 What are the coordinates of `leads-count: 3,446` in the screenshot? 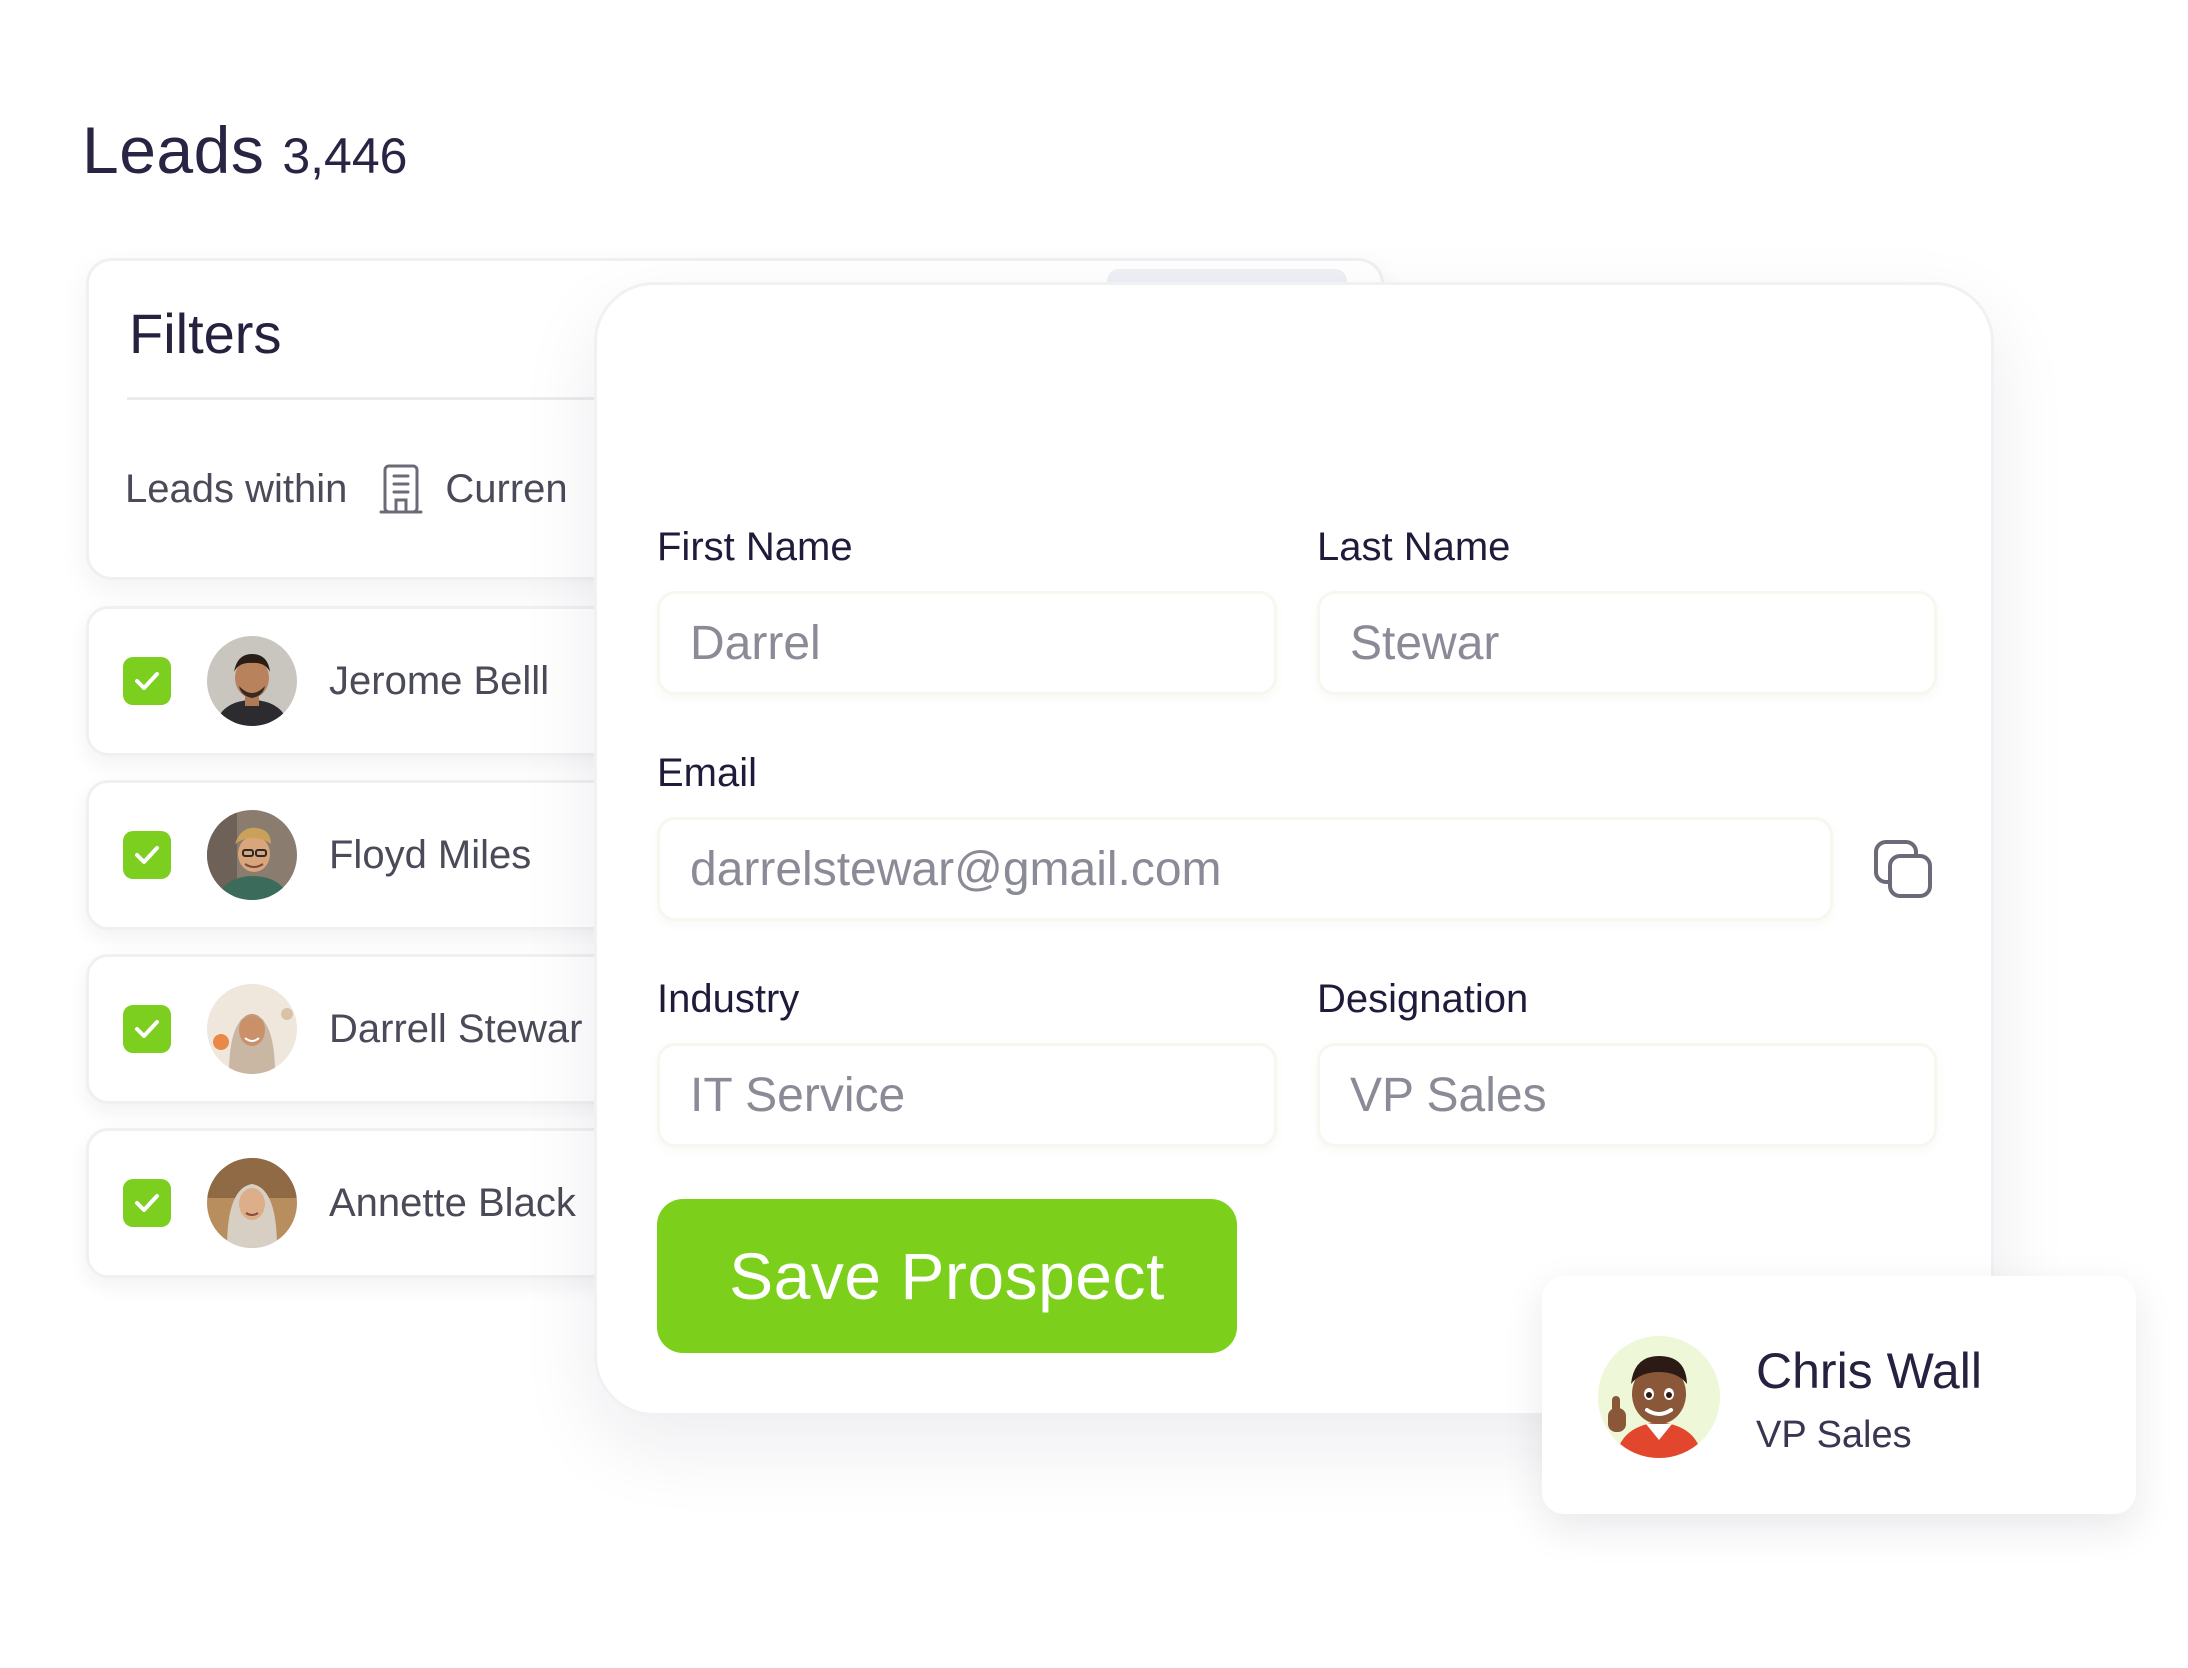 It's located at (345, 156).